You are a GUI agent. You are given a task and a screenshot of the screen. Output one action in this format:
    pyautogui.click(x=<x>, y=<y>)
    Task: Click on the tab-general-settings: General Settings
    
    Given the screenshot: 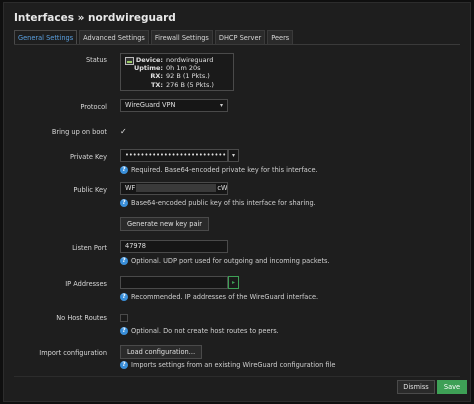 What is the action you would take?
    pyautogui.click(x=46, y=37)
    